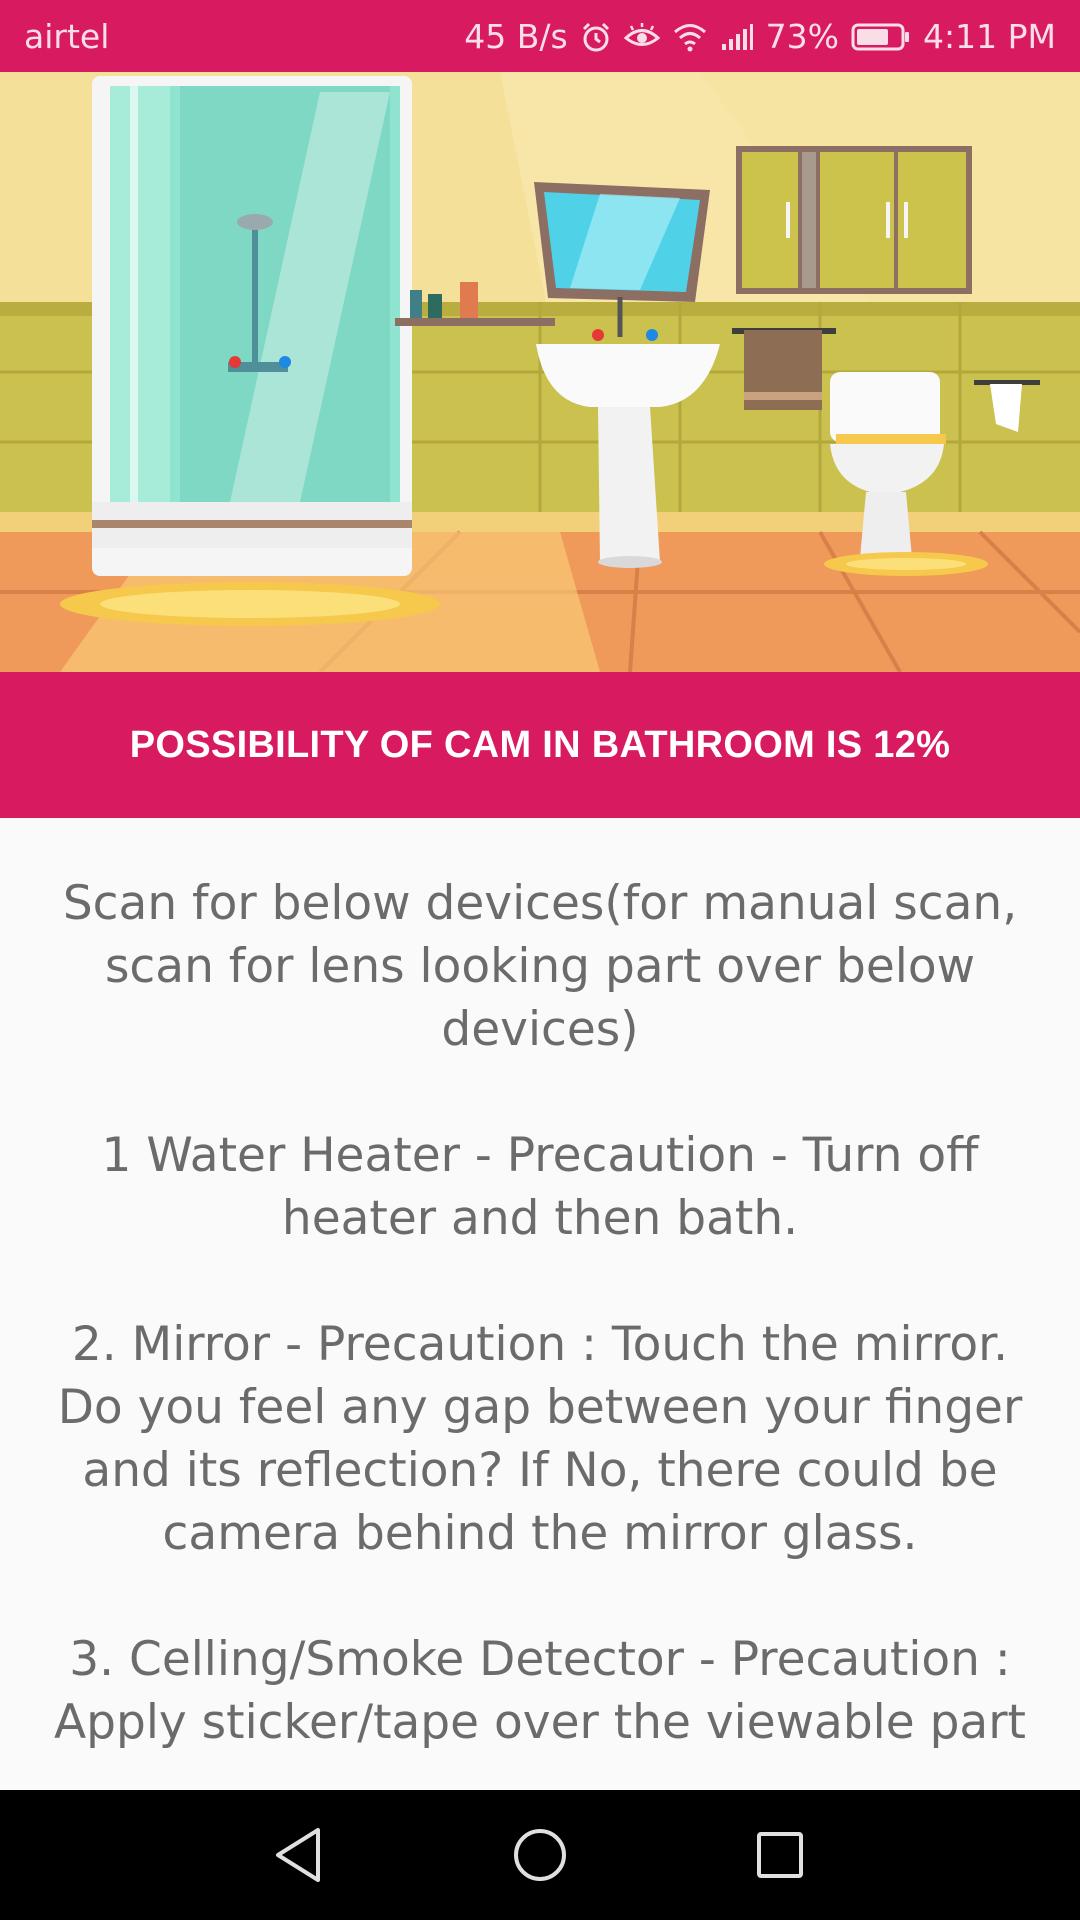 The width and height of the screenshot is (1080, 1920). Describe the element at coordinates (516, 36) in the screenshot. I see `network-speed: 45 B/s` at that location.